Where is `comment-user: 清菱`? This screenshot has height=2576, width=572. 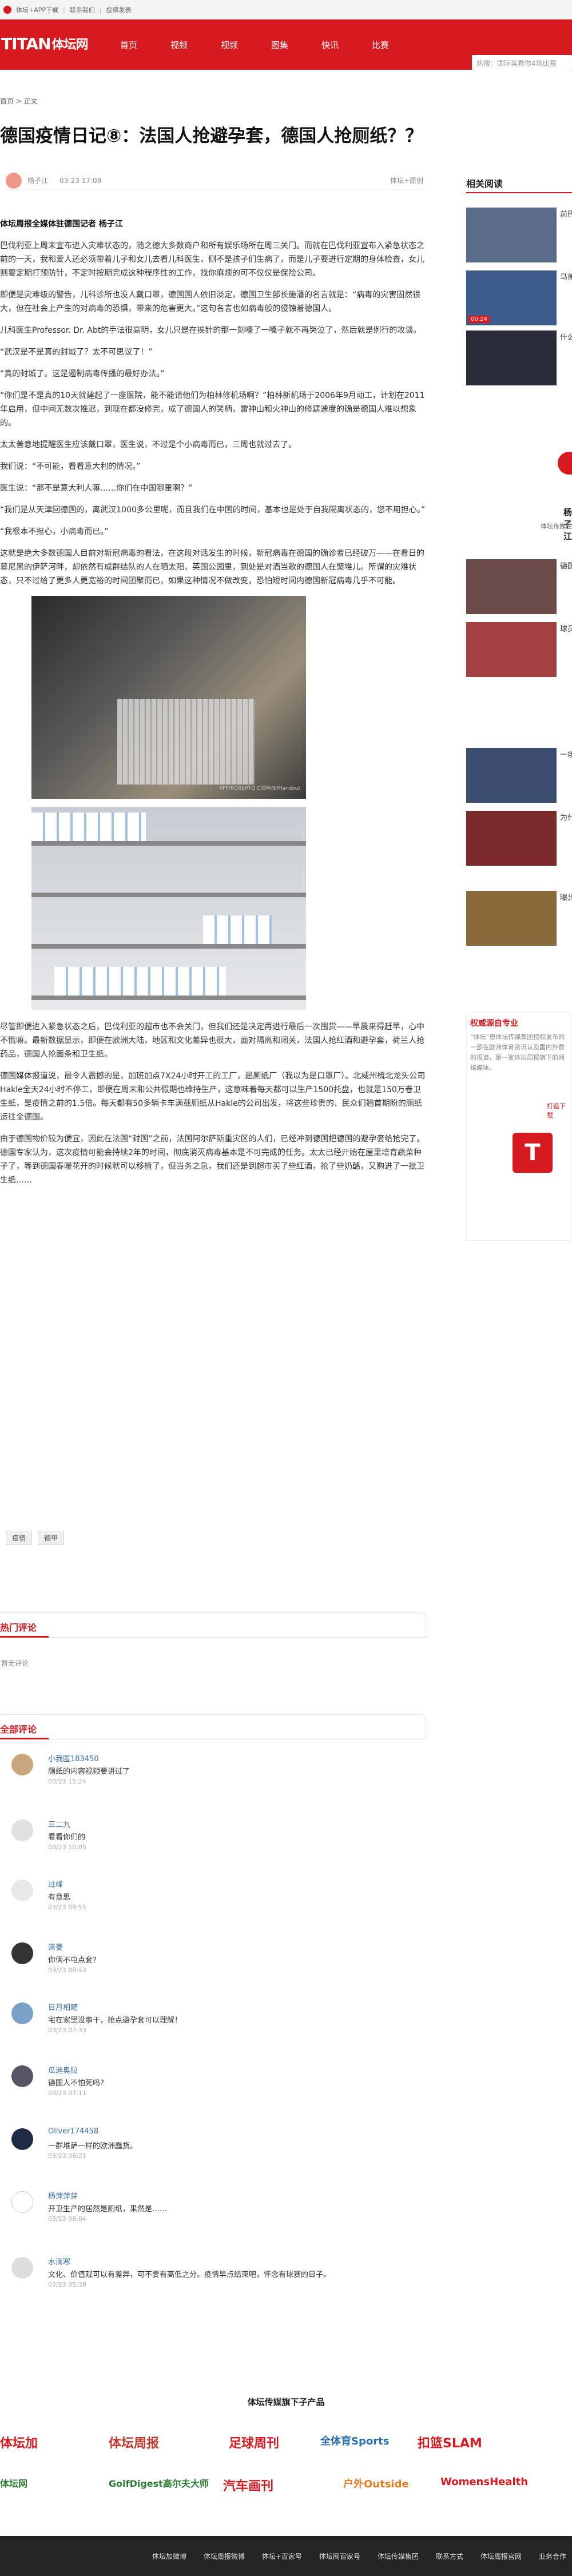 comment-user: 清菱 is located at coordinates (55, 1946).